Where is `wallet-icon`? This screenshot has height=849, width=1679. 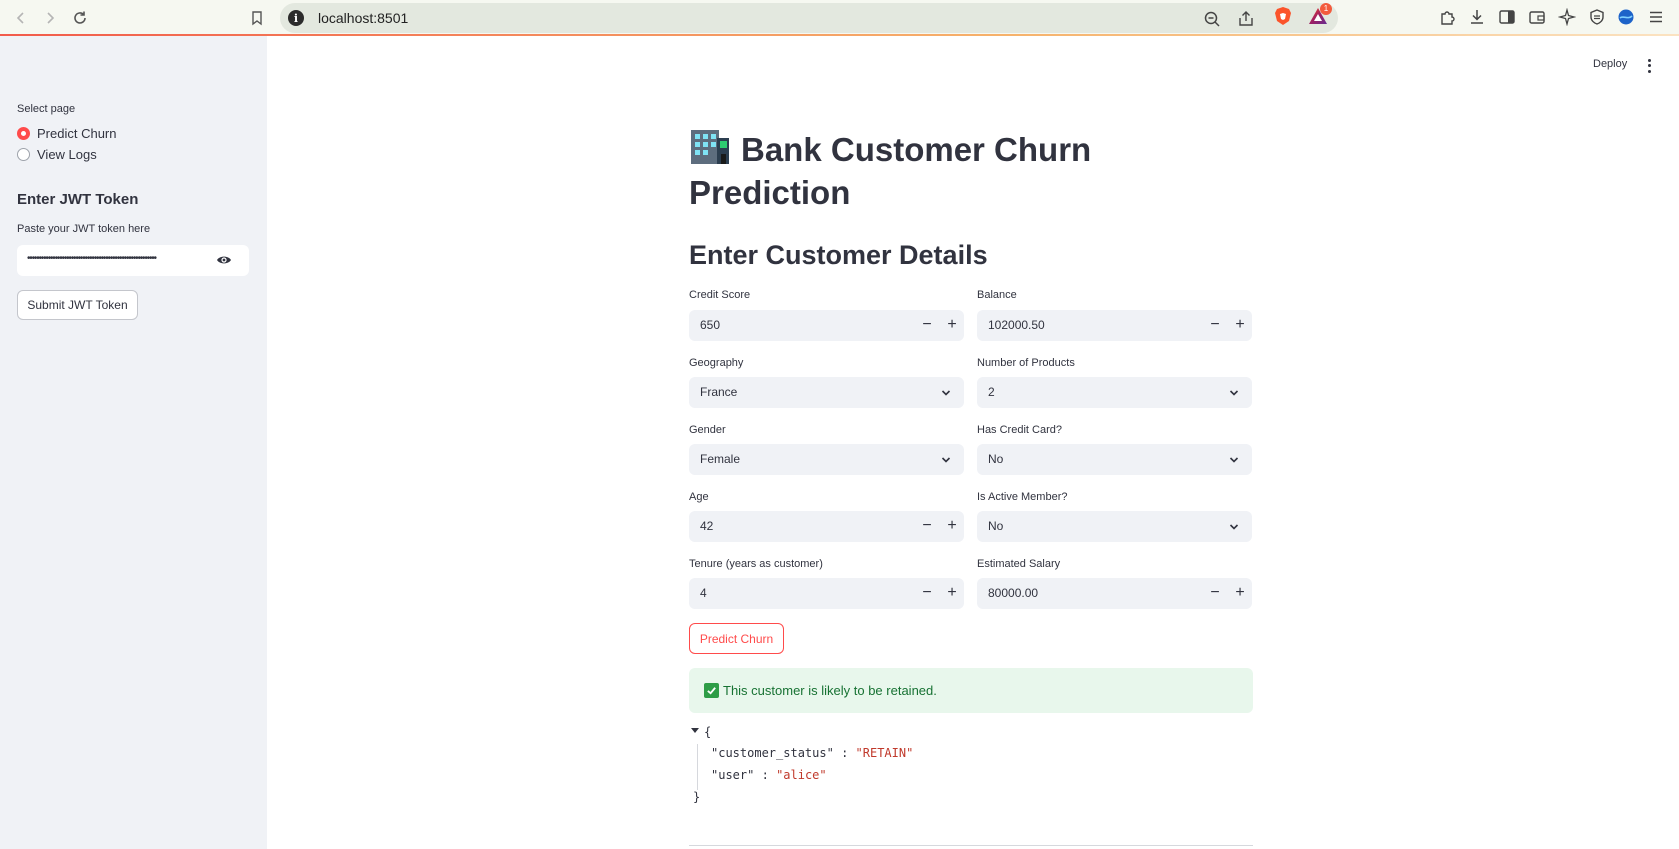 wallet-icon is located at coordinates (1537, 17).